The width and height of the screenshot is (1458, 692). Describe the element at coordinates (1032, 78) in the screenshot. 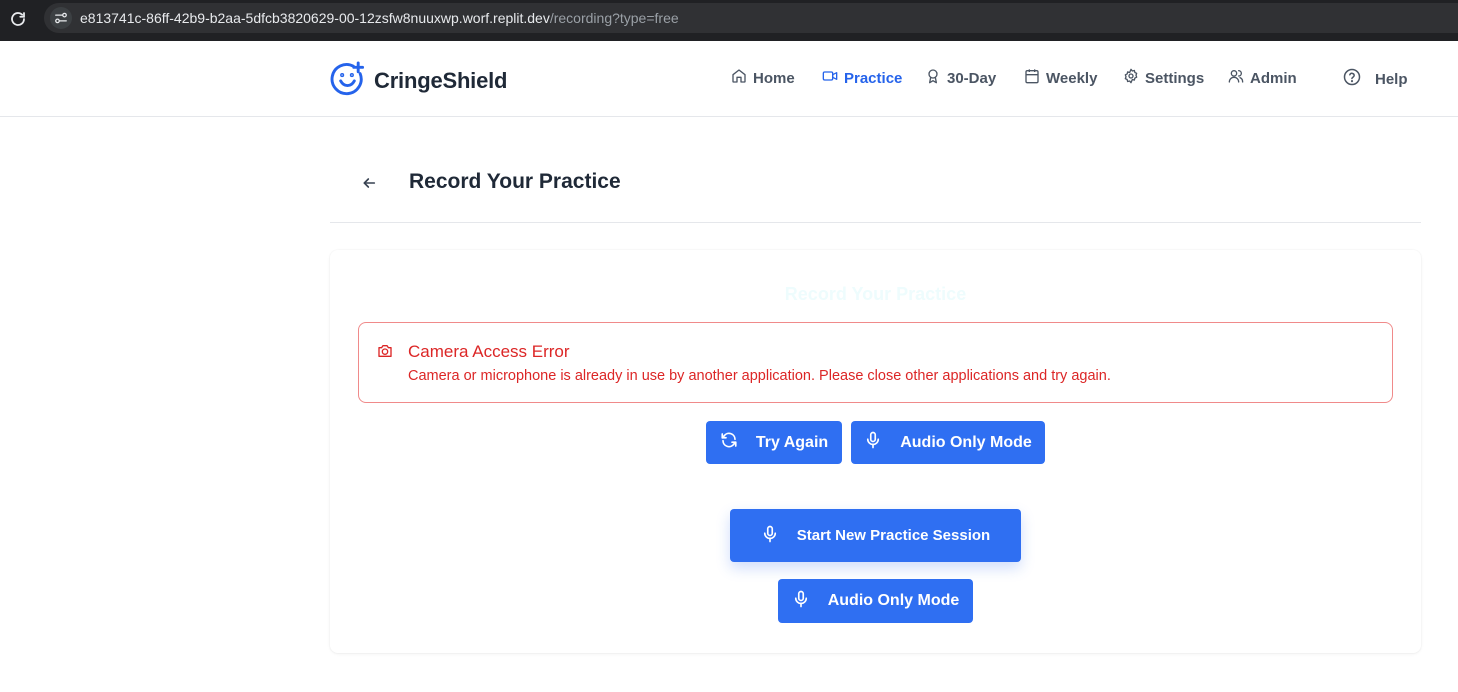

I see `calendar-icon` at that location.